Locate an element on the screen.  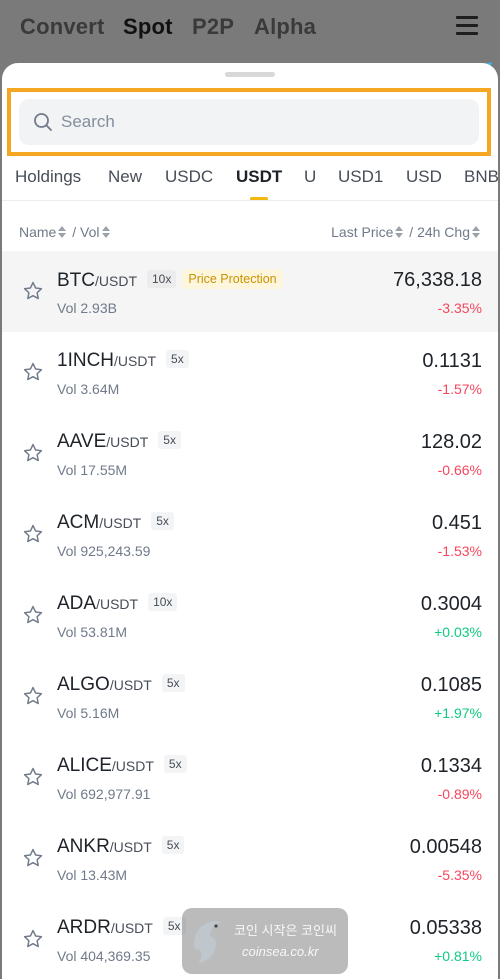
watermark-slogan: 코인 시작은 코인씨 is located at coordinates (285, 930).